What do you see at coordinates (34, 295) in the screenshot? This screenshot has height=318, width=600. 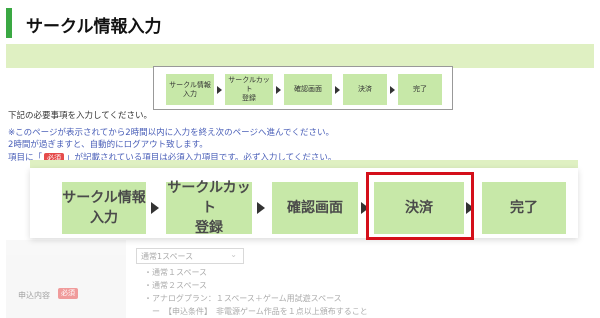 I see `form-row-label: 申込内容` at bounding box center [34, 295].